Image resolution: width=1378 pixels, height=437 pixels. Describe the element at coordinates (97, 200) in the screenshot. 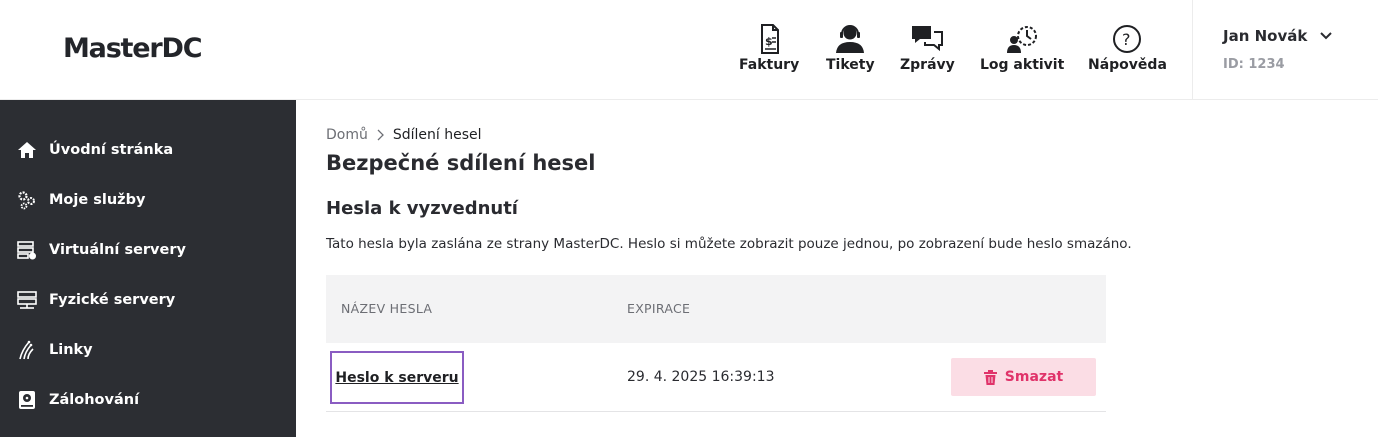

I see `sidebar-item-label: Moje služby` at that location.